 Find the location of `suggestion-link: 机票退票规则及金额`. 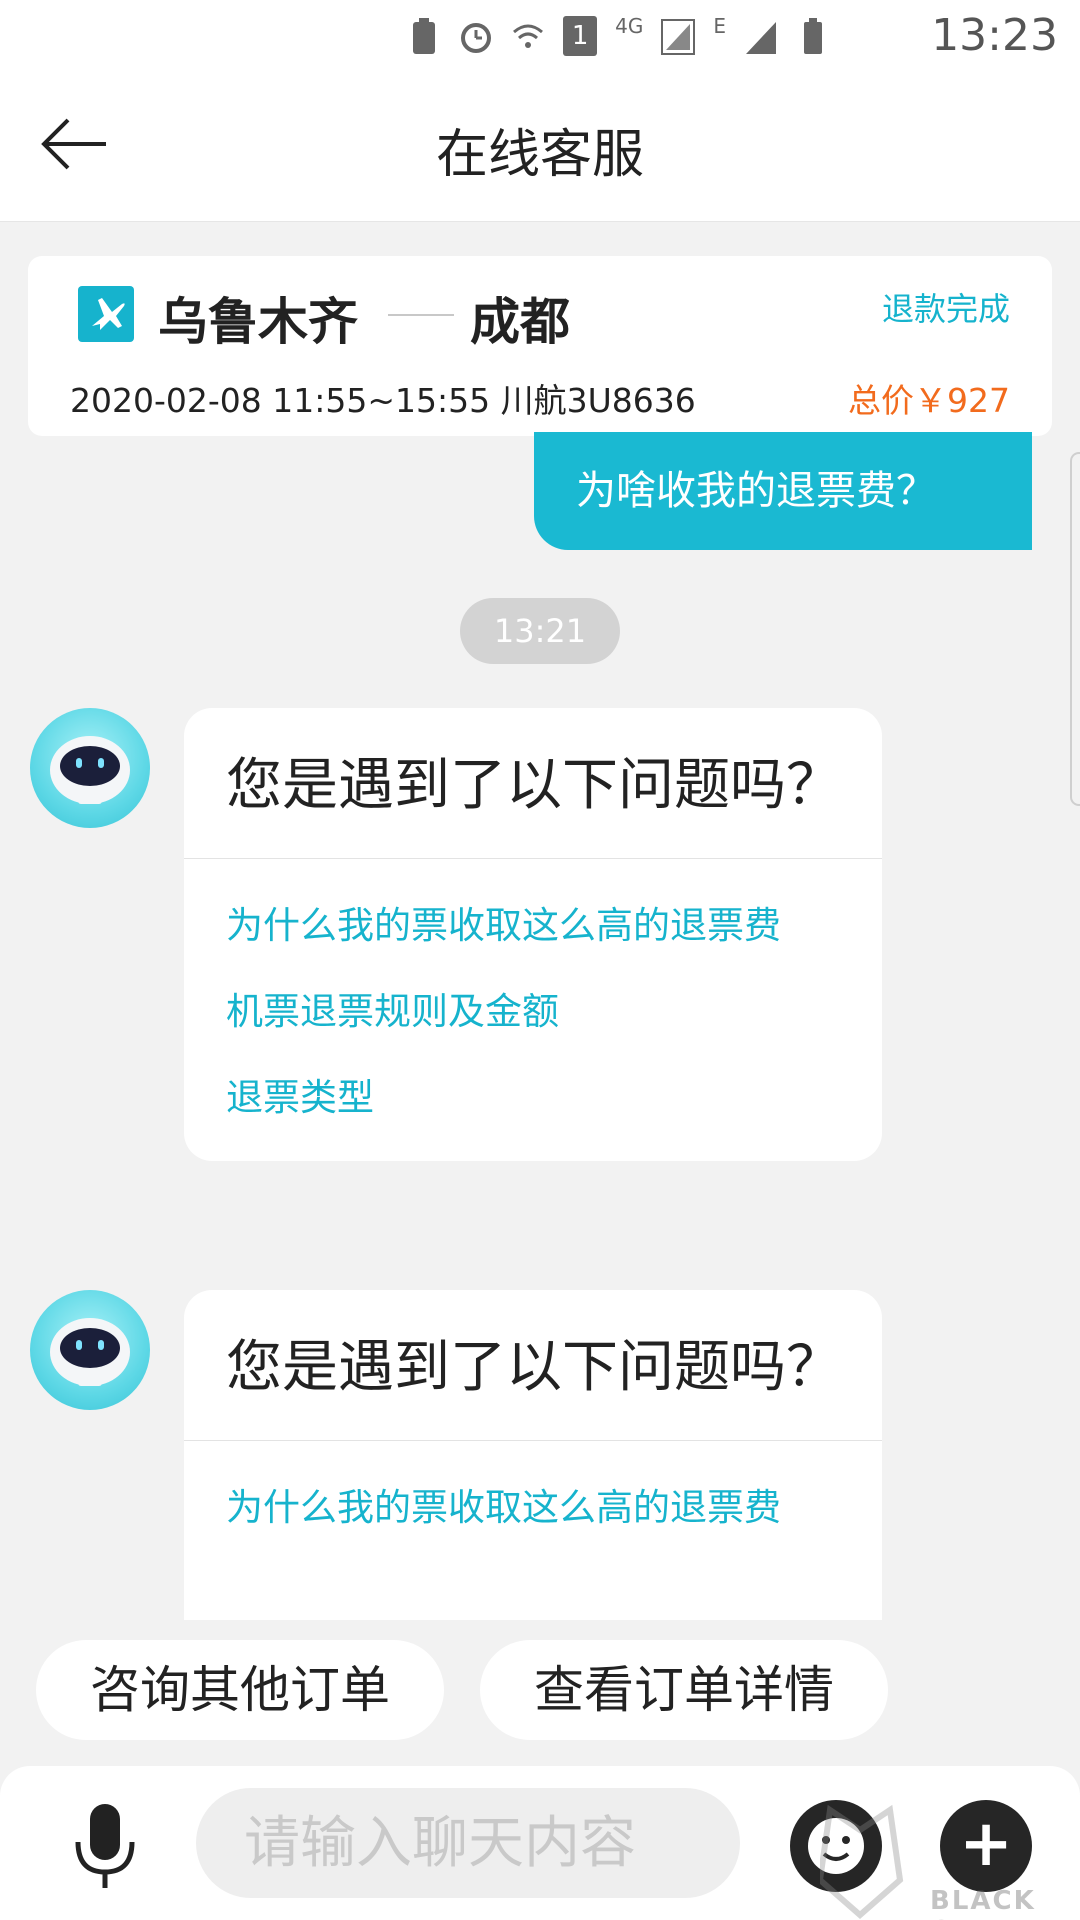

suggestion-link: 机票退票规则及金额 is located at coordinates (533, 1012).